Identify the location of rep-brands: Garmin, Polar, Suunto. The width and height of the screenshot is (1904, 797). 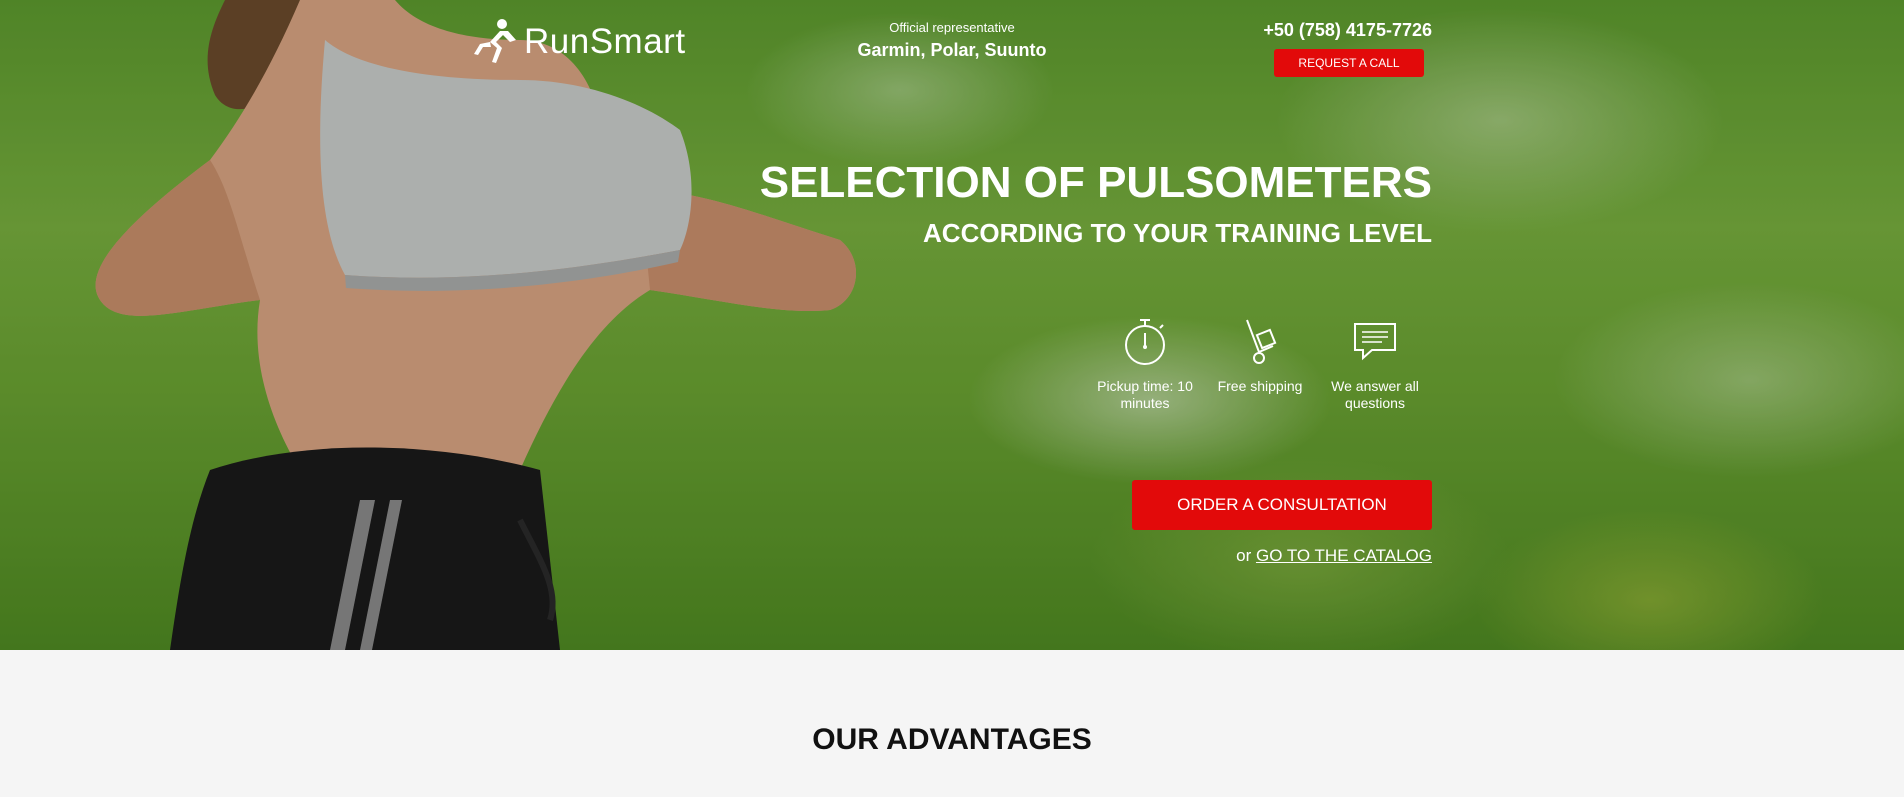
(952, 50).